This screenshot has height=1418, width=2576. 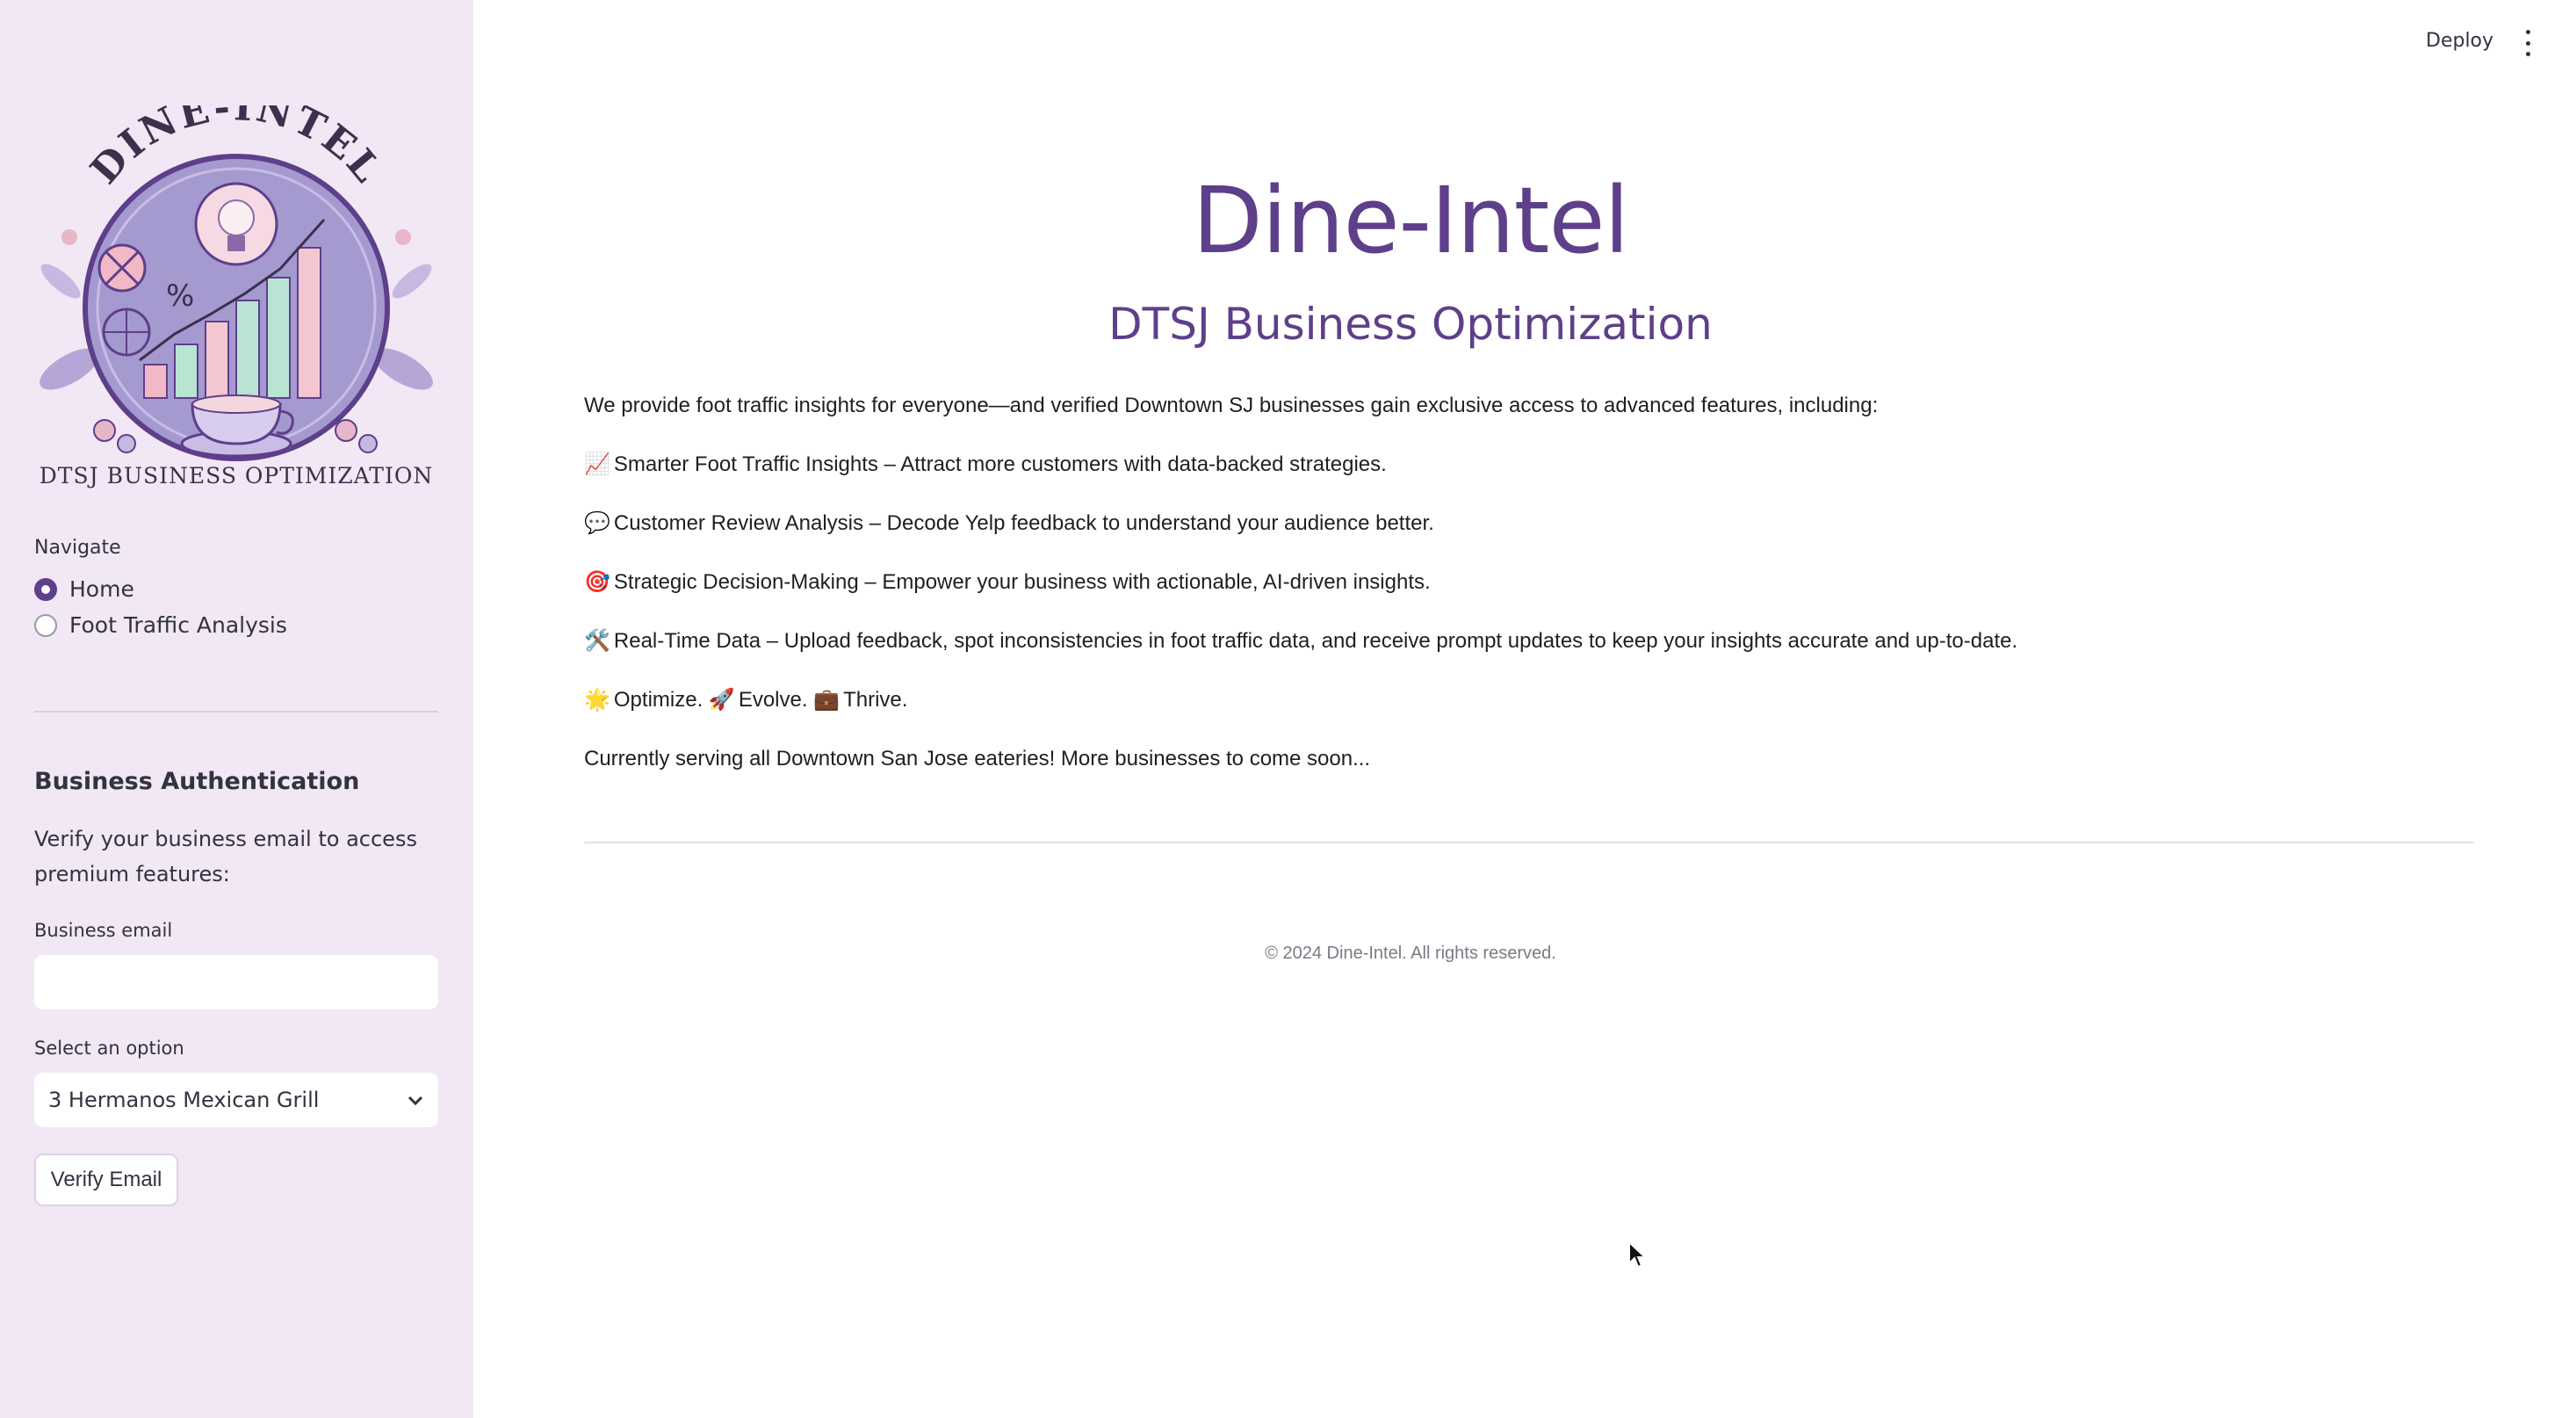 What do you see at coordinates (721, 700) in the screenshot?
I see `rocket-icon: 🚀` at bounding box center [721, 700].